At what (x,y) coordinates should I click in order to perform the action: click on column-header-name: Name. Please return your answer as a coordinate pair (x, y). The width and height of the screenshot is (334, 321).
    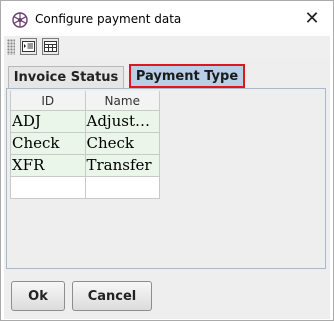
    Looking at the image, I should click on (122, 101).